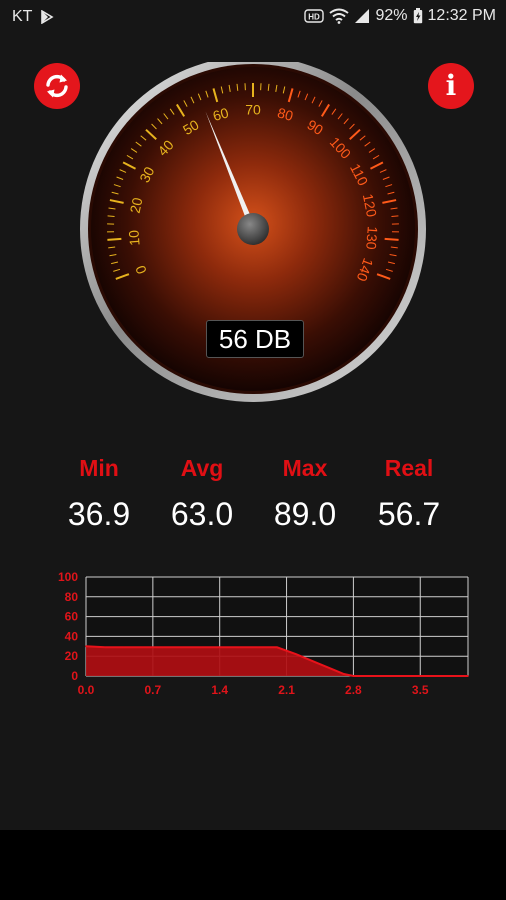 This screenshot has width=506, height=900. I want to click on chart-x-tick-label: 1.4, so click(219, 690).